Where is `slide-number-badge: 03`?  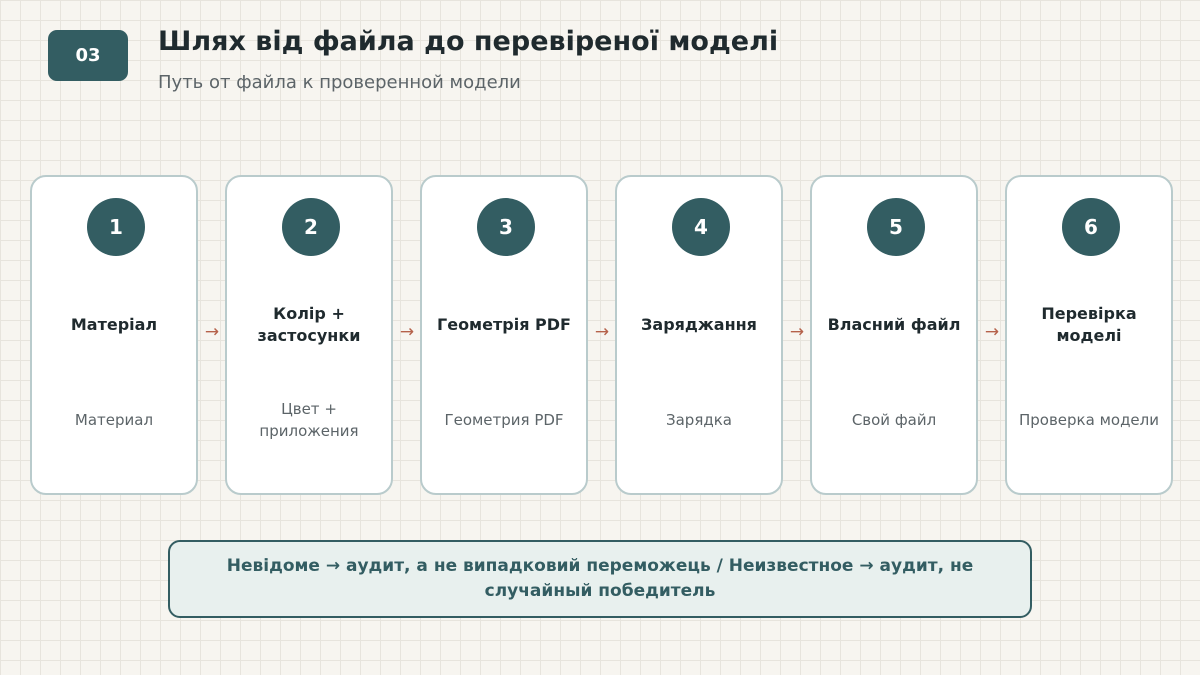
slide-number-badge: 03 is located at coordinates (88, 55).